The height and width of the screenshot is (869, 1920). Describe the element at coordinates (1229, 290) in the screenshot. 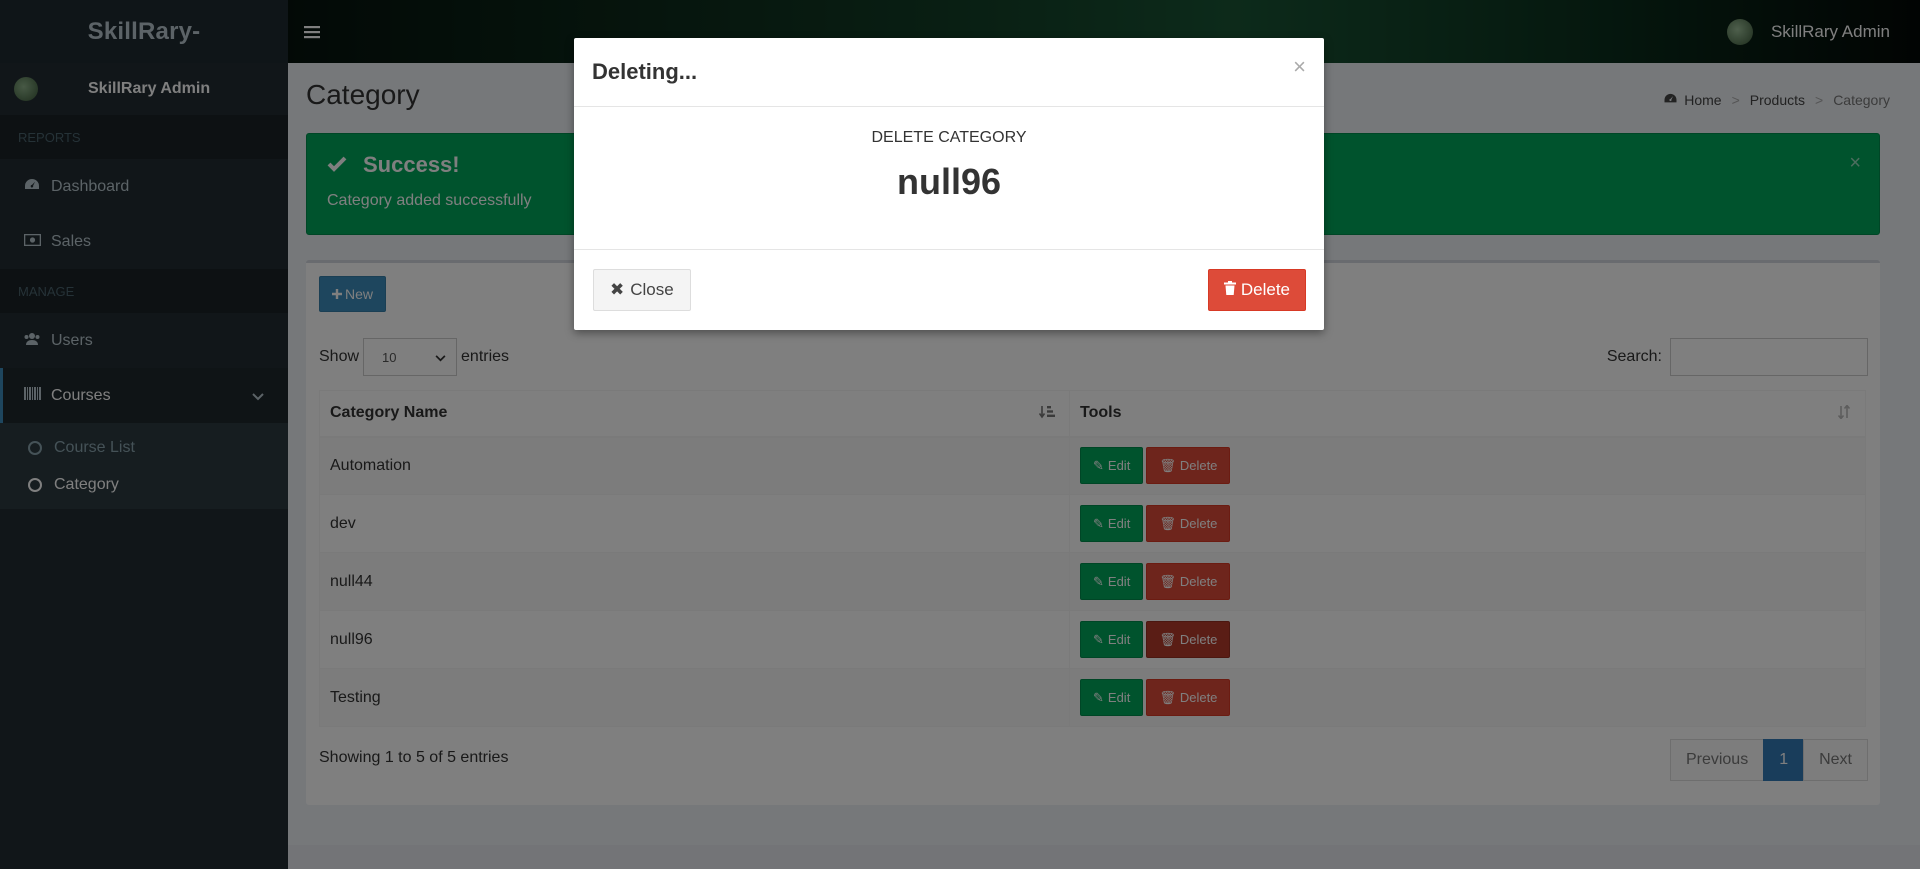

I see `trash-icon` at that location.